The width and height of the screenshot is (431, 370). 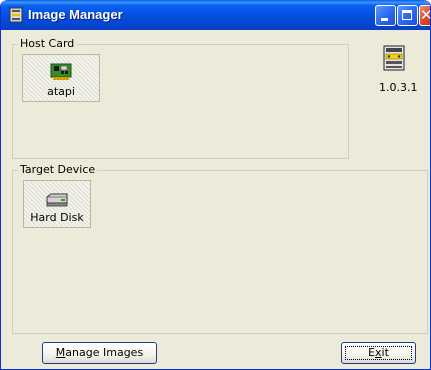 I want to click on manage-images-button: Manage Images, so click(x=99, y=353).